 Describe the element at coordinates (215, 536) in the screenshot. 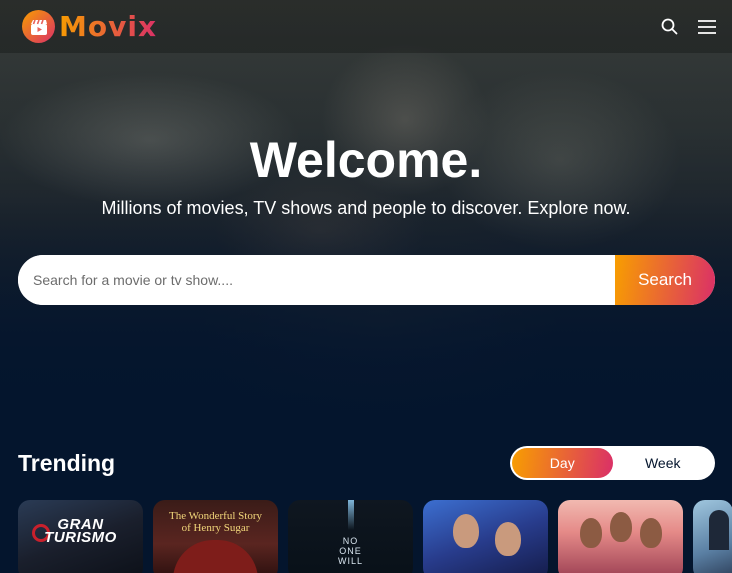

I see `poster-card: The Wonderful Story of Henry Sugar` at that location.